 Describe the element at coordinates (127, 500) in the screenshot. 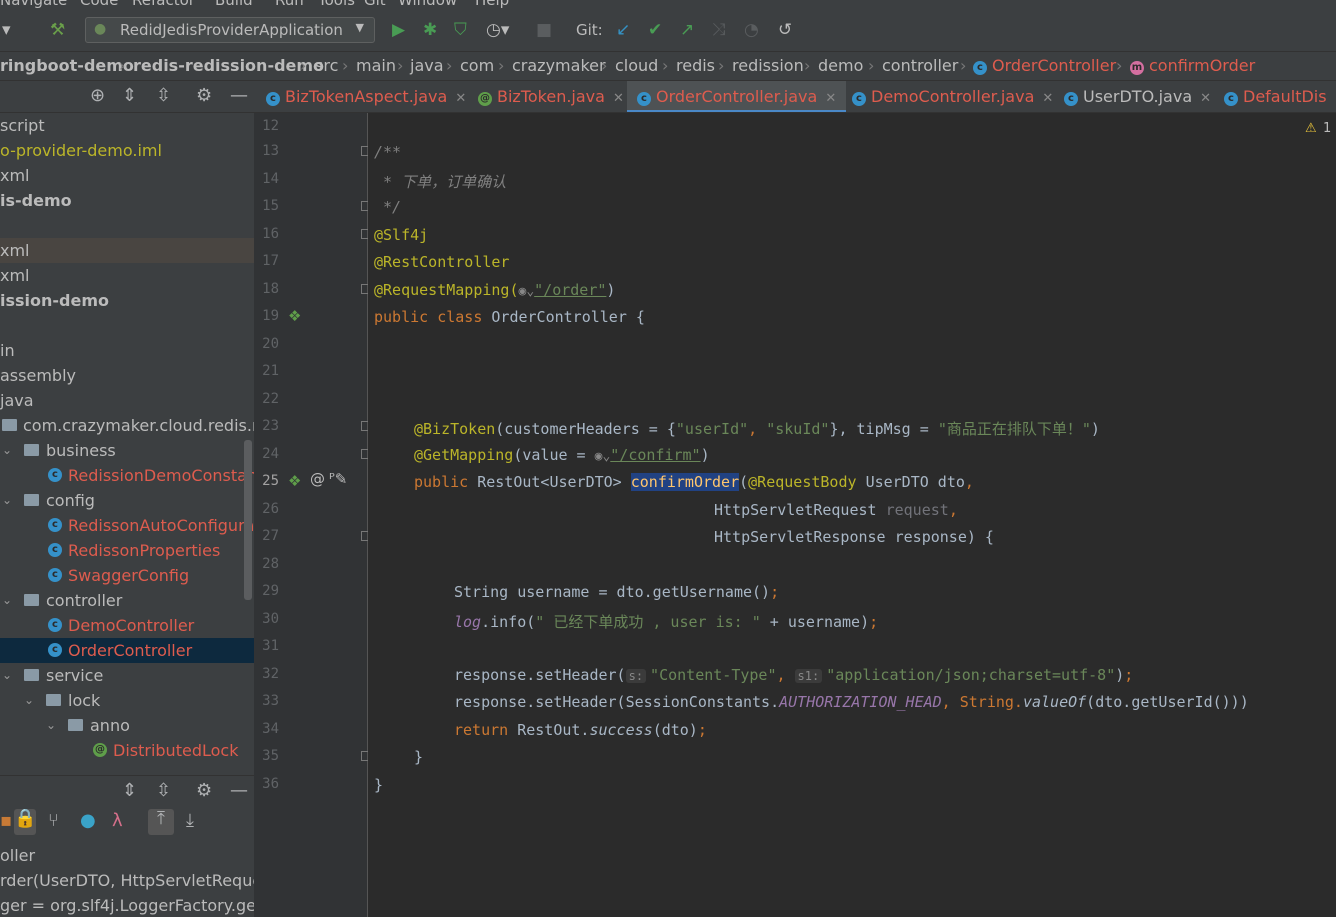

I see `tree-item-config: ⌄ config` at that location.